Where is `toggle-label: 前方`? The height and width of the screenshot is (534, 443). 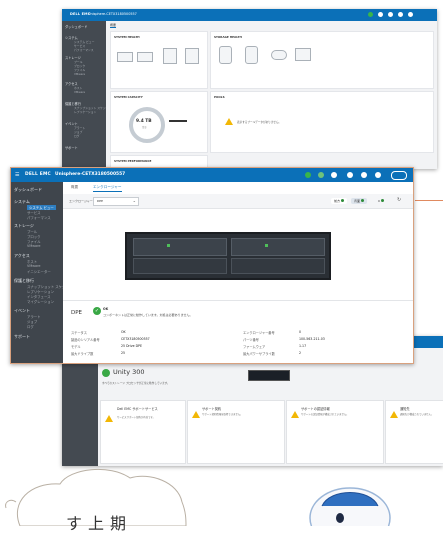 toggle-label: 前方 is located at coordinates (337, 201).